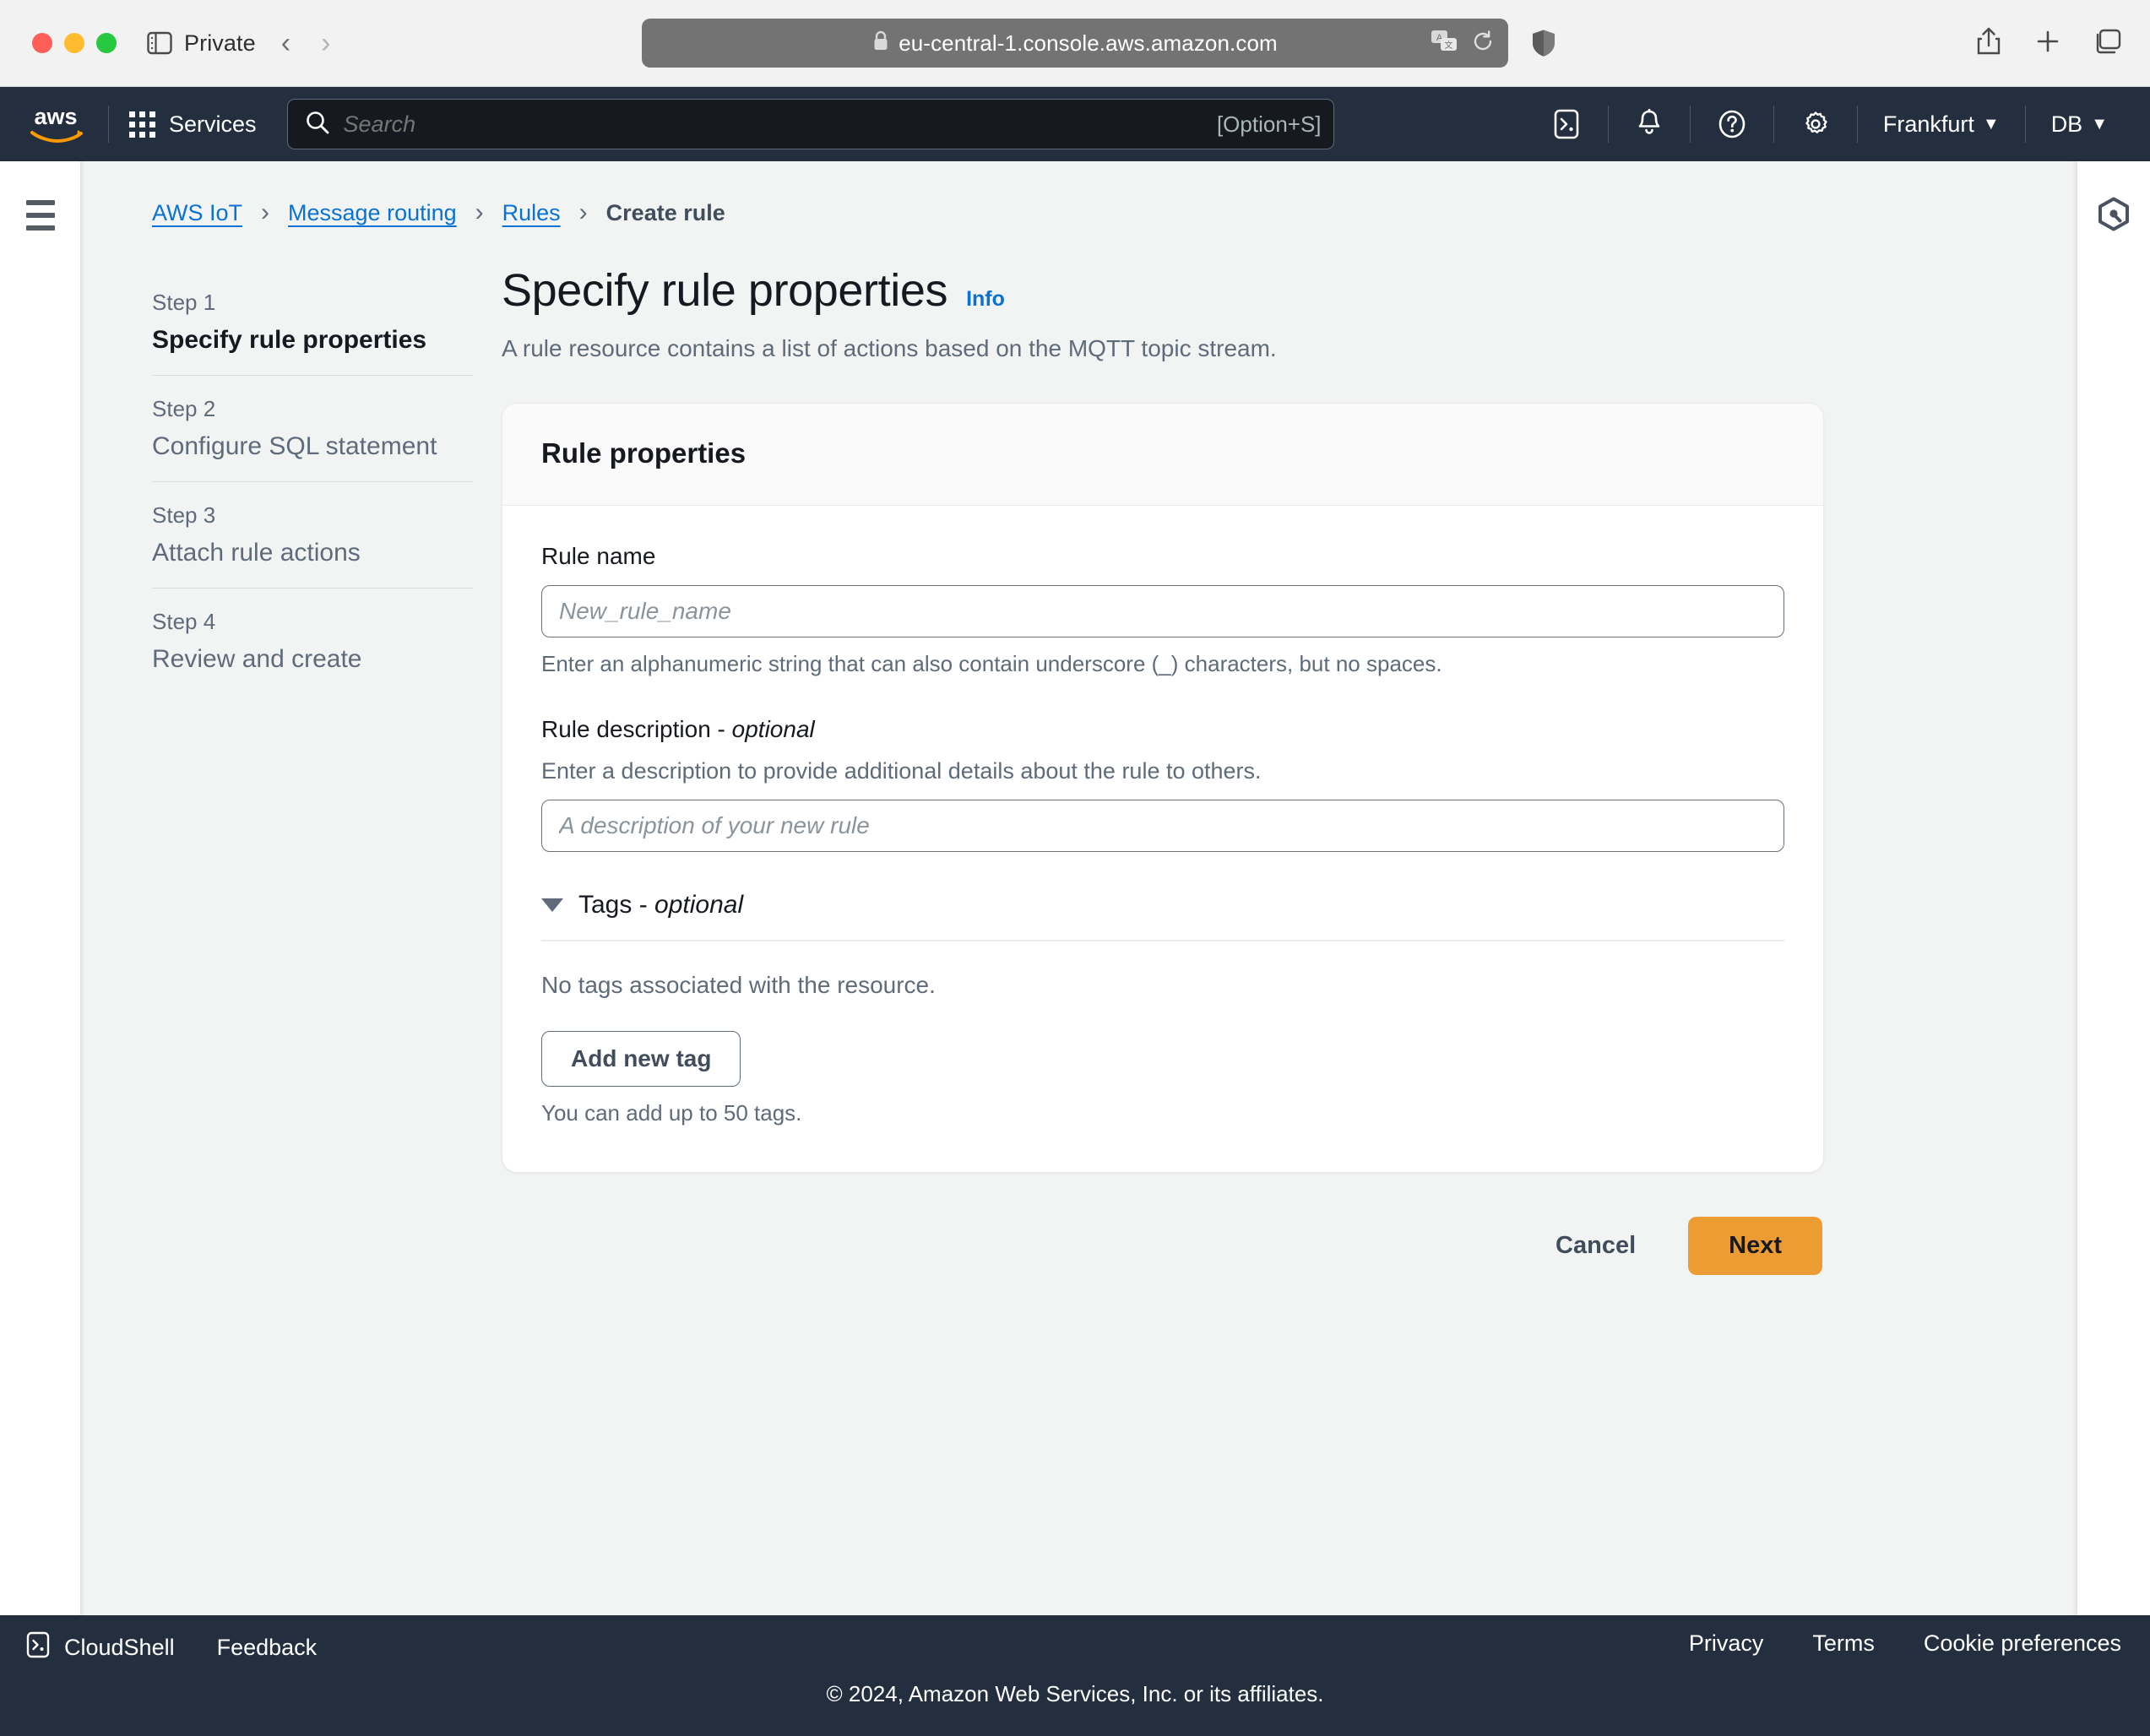 The image size is (2150, 1736). What do you see at coordinates (1075, 44) in the screenshot?
I see `address-bar: eu-central-1.console.aws.amazon.com A文` at bounding box center [1075, 44].